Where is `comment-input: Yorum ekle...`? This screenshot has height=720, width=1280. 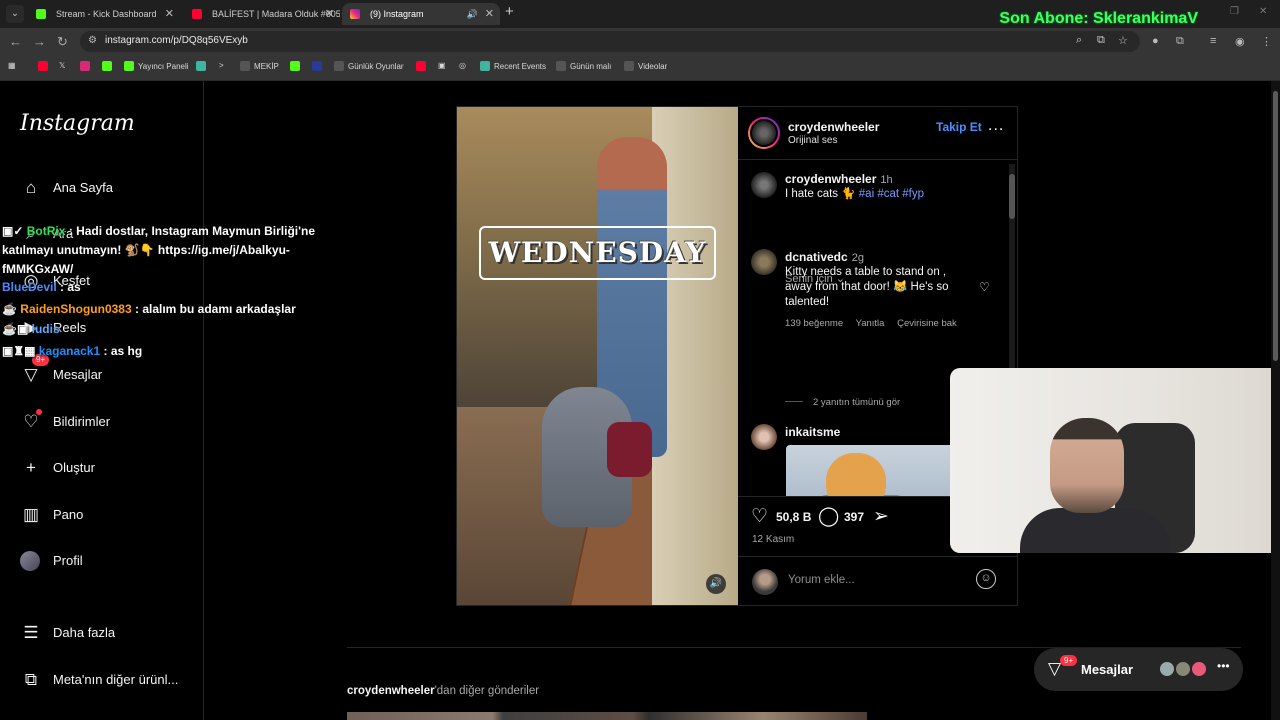
comment-input: Yorum ekle... is located at coordinates (821, 580).